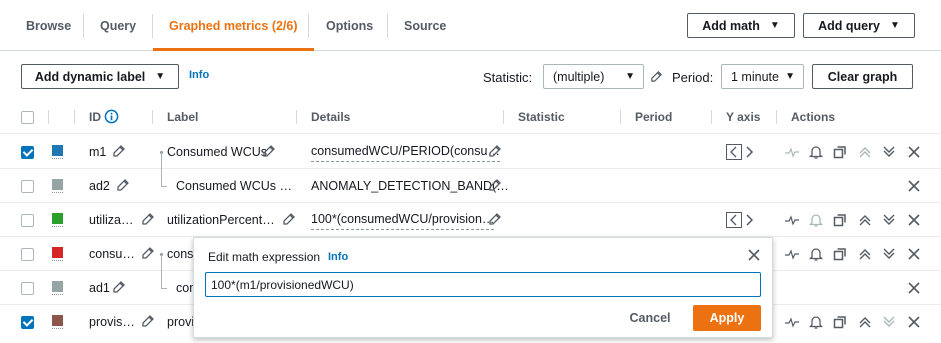 The width and height of the screenshot is (941, 343). Describe the element at coordinates (118, 25) in the screenshot. I see `tab-query: Query` at that location.